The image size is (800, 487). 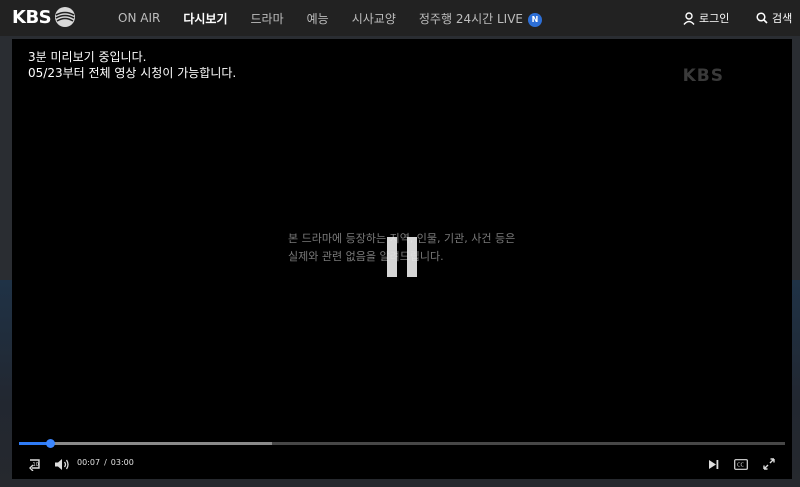 What do you see at coordinates (122, 462) in the screenshot?
I see `duration: 03:00` at bounding box center [122, 462].